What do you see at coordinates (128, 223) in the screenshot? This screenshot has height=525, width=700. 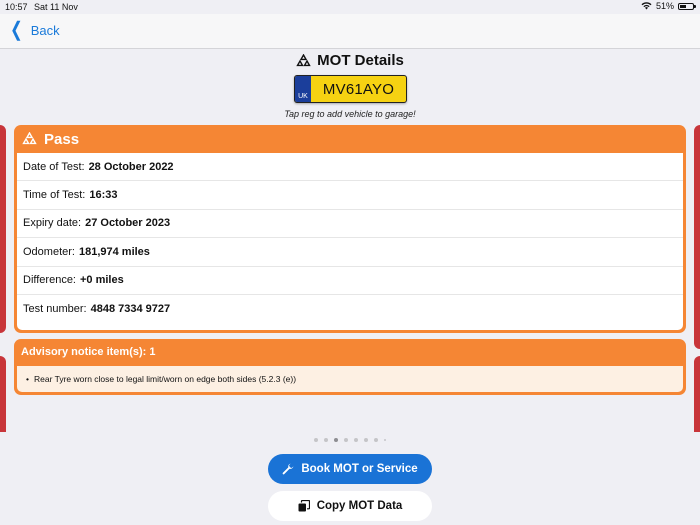 I see `detail-value: 27 October 2023` at bounding box center [128, 223].